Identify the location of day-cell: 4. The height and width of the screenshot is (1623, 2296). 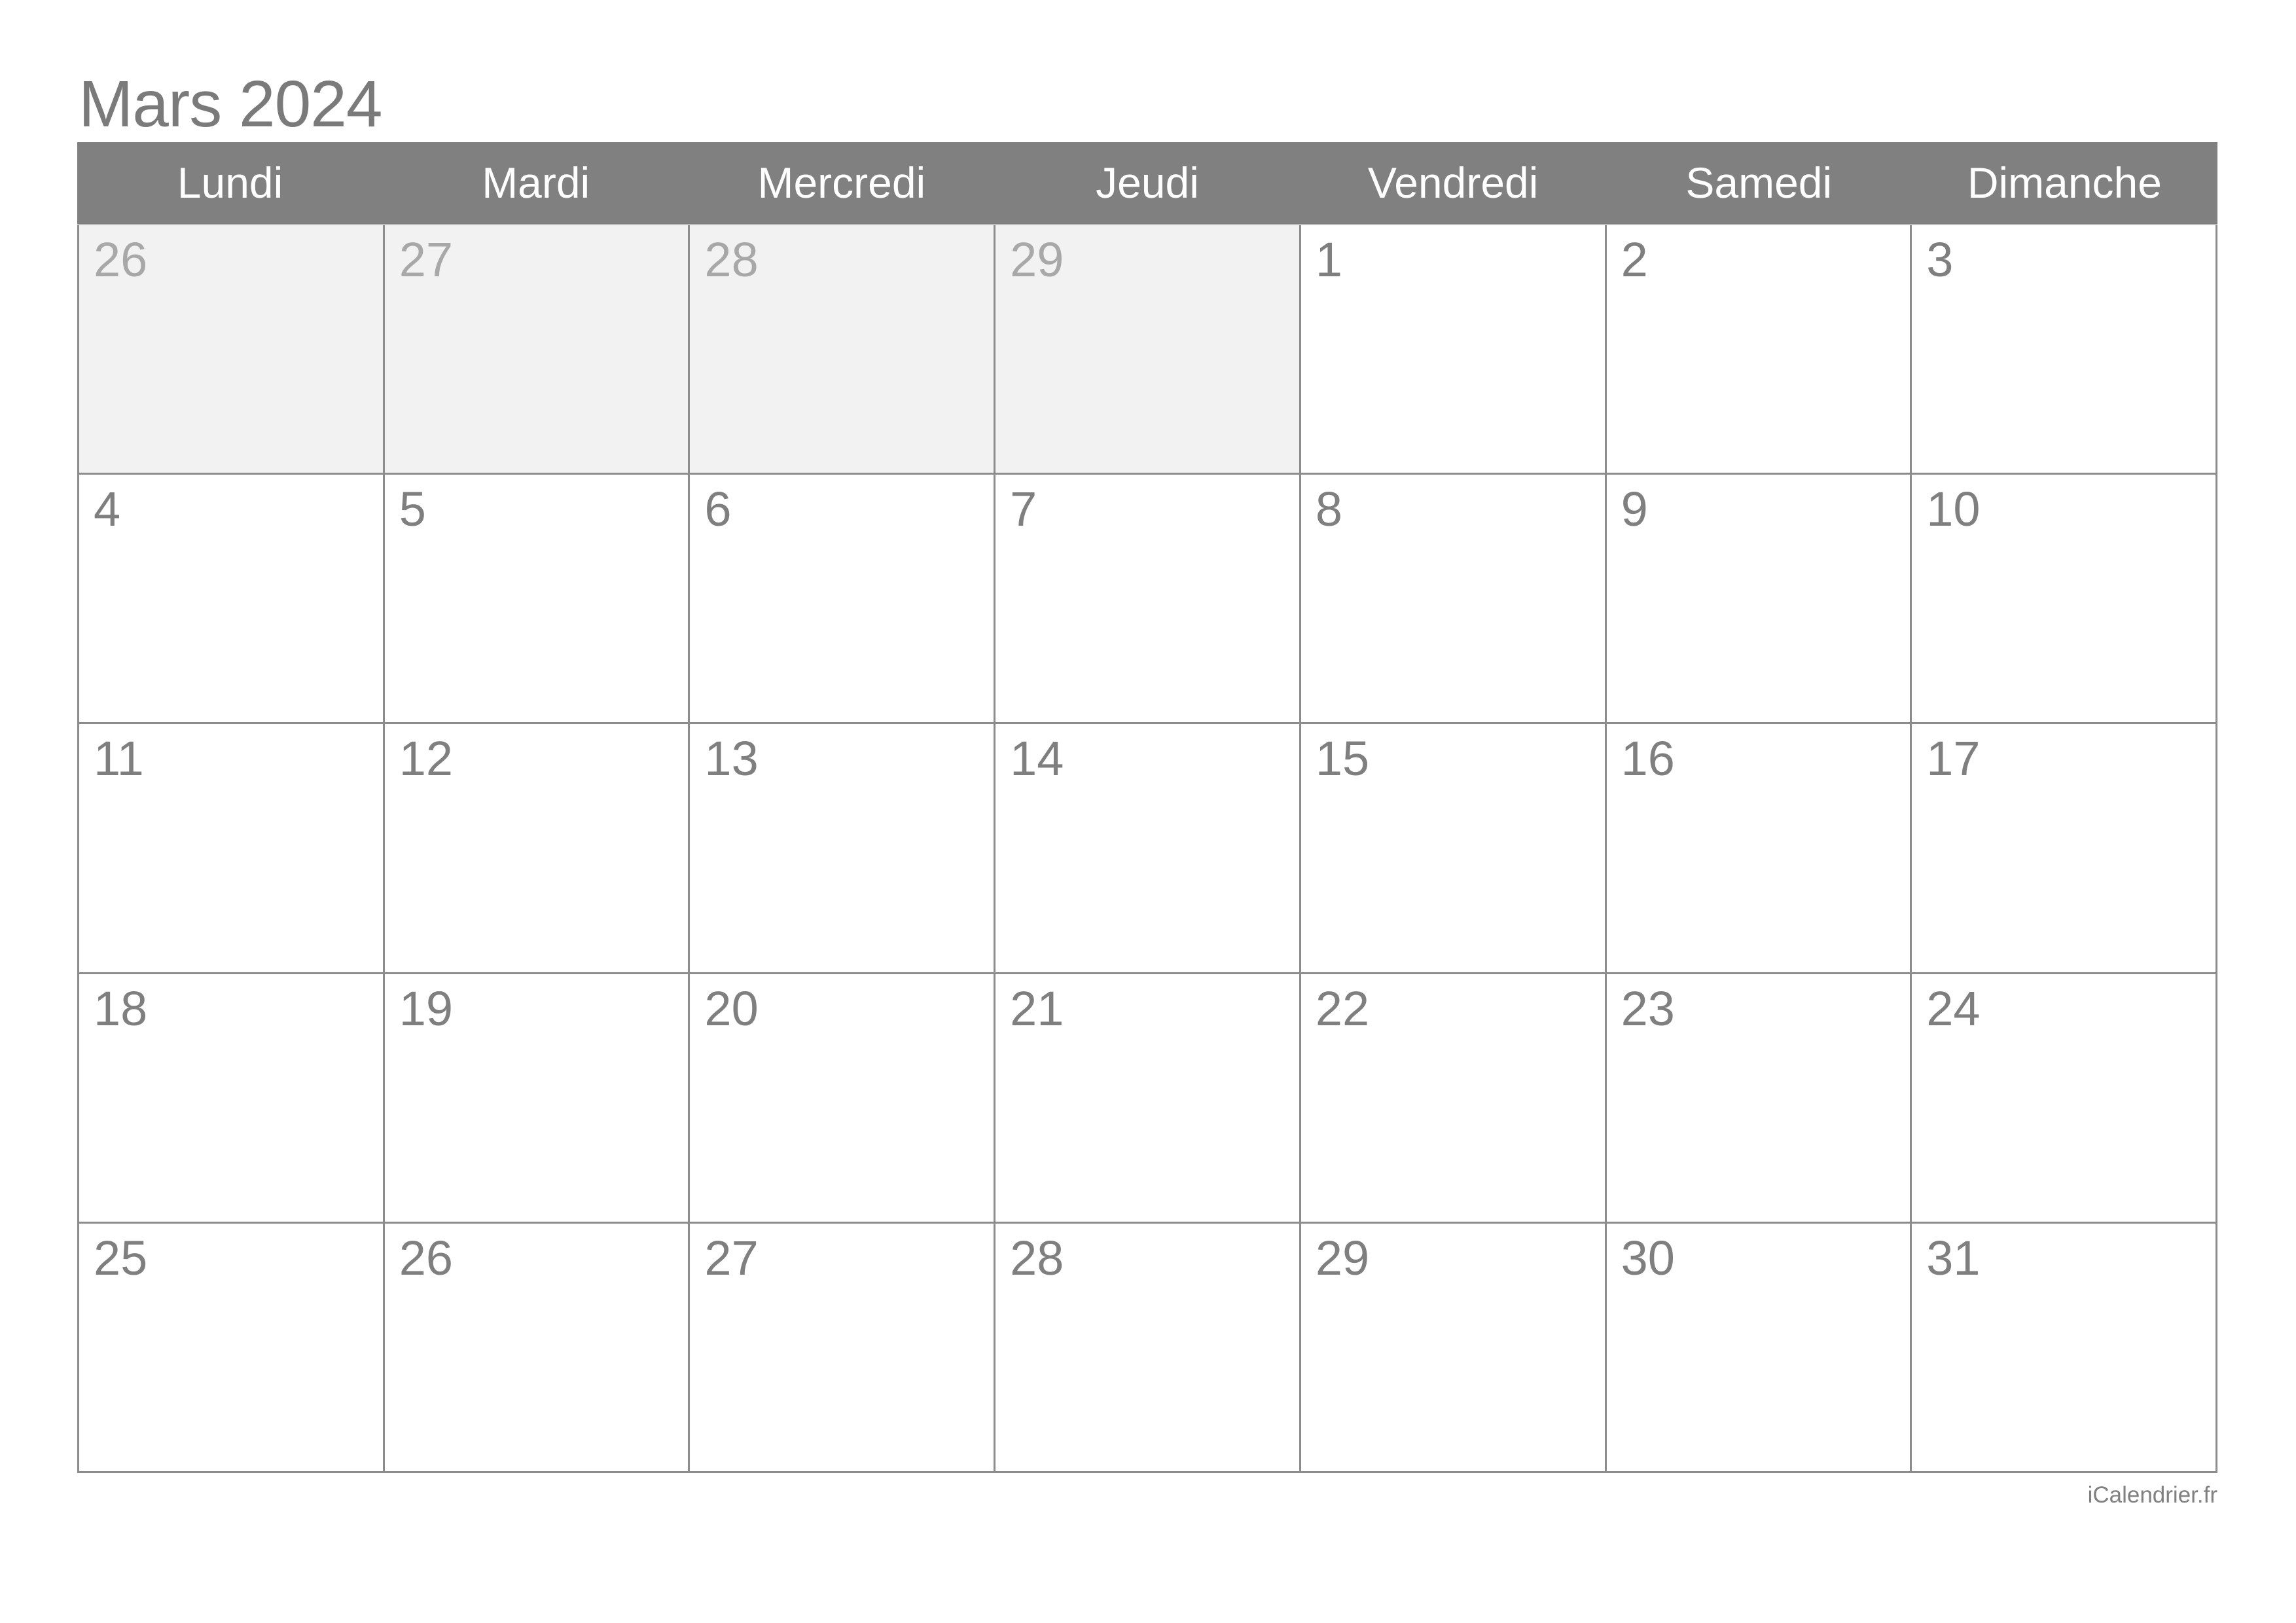
(232, 600).